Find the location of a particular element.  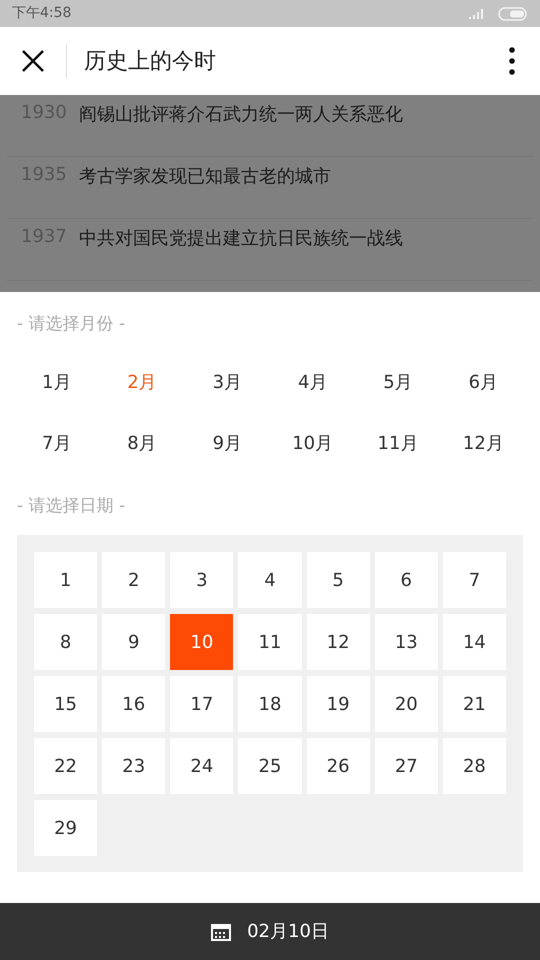

more-icon is located at coordinates (512, 61).